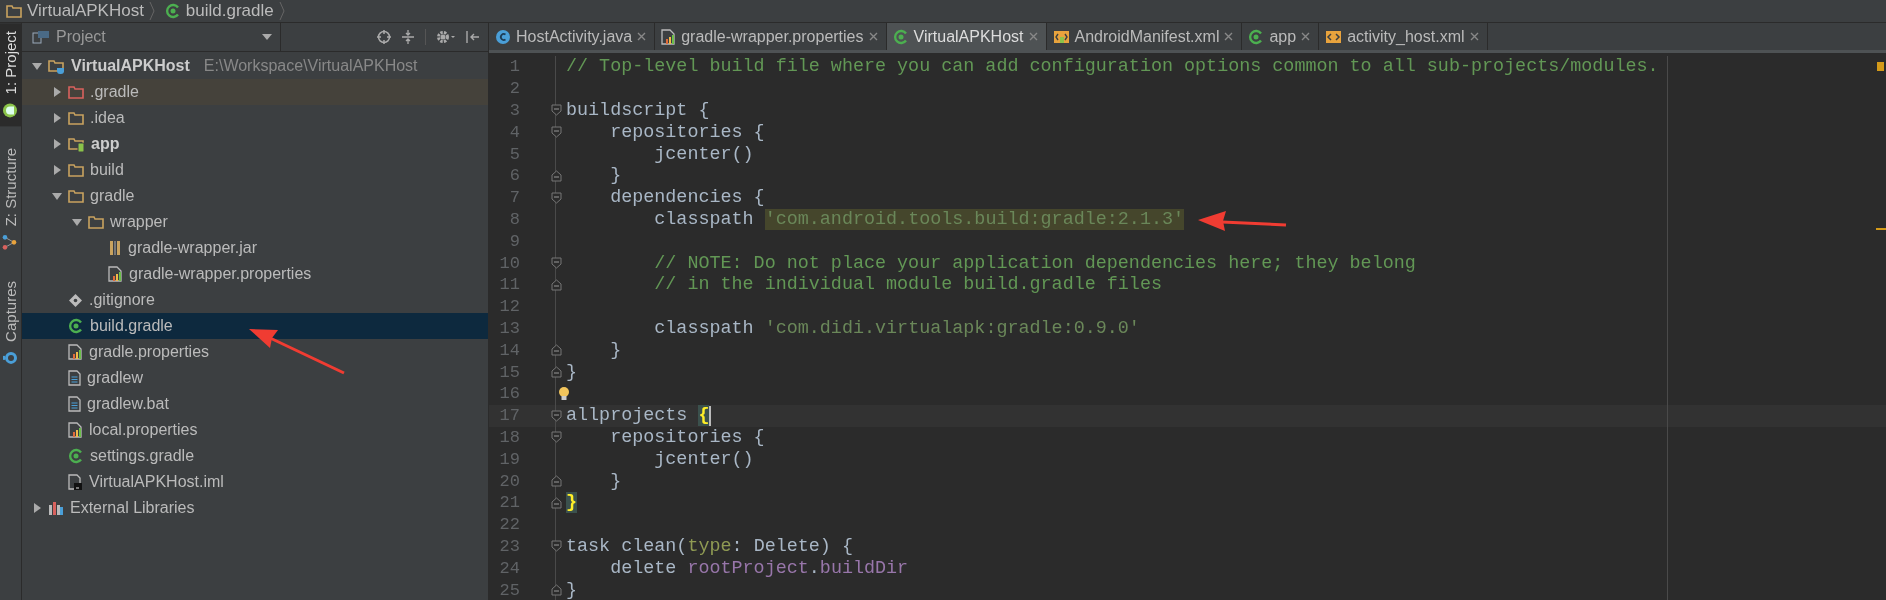 Image resolution: width=1886 pixels, height=600 pixels. Describe the element at coordinates (112, 196) in the screenshot. I see `item-label: gradle` at that location.